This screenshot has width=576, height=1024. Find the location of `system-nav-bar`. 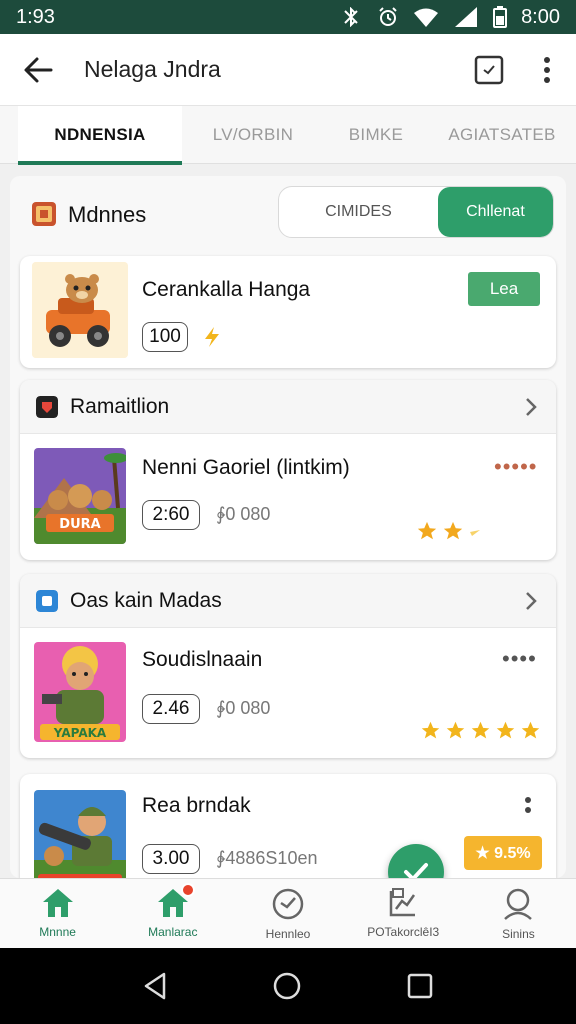

system-nav-bar is located at coordinates (288, 986).